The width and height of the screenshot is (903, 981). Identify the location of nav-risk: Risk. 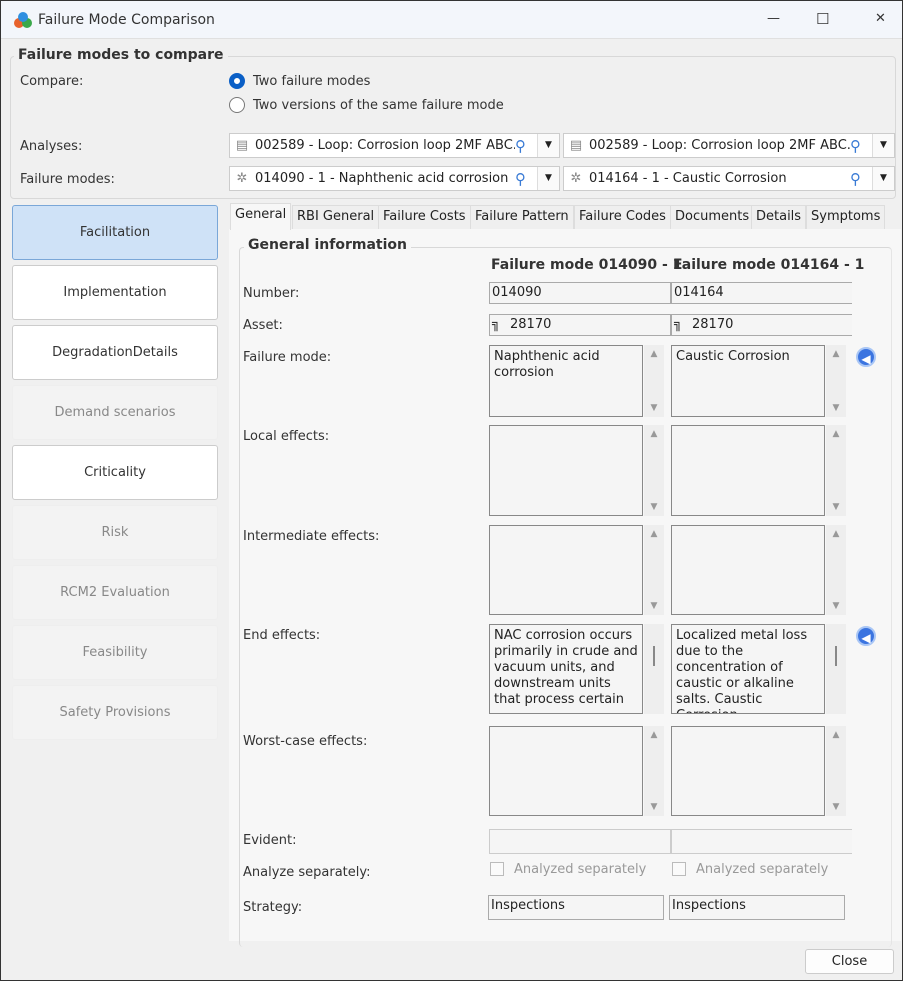
(115, 532).